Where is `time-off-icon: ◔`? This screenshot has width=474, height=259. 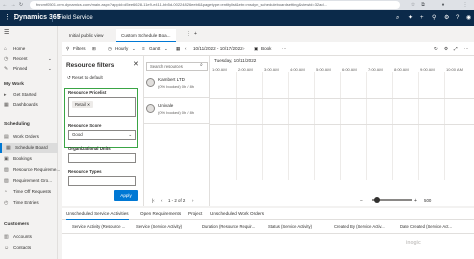
time-off-icon: ◔ is located at coordinates (6, 192).